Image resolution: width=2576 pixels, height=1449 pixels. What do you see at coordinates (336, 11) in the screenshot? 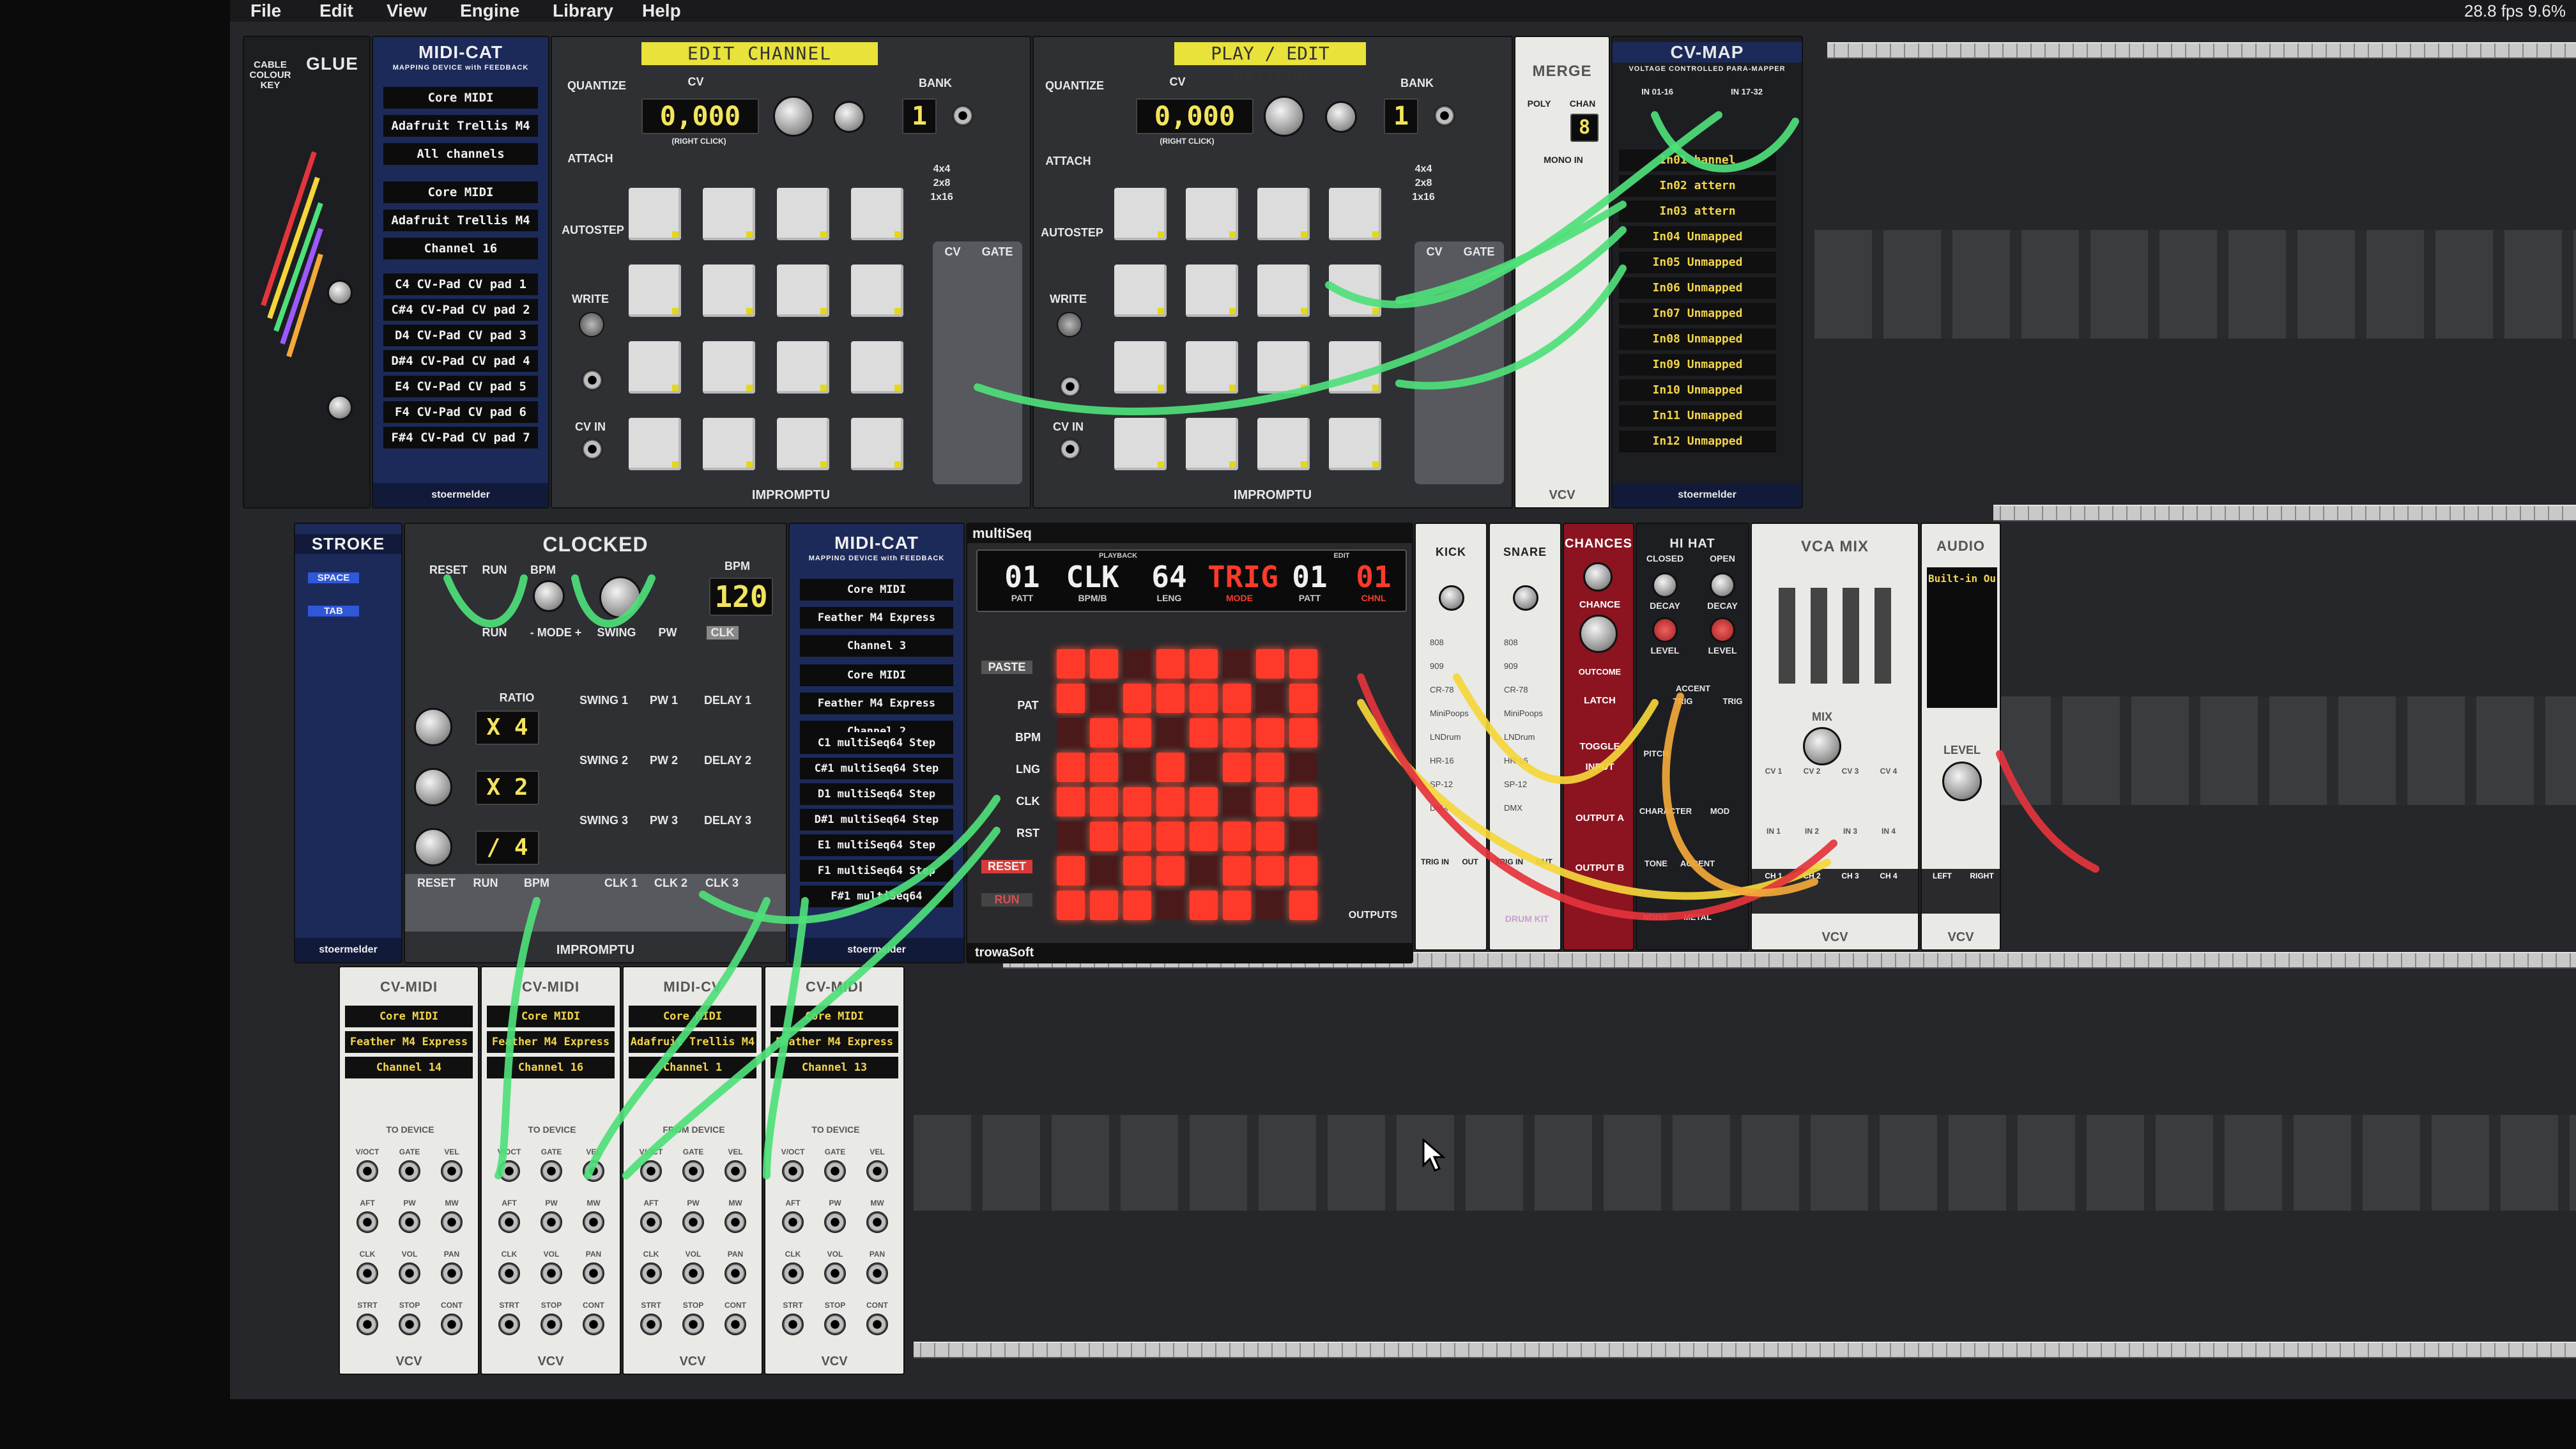
I see `menu-edit: Edit` at bounding box center [336, 11].